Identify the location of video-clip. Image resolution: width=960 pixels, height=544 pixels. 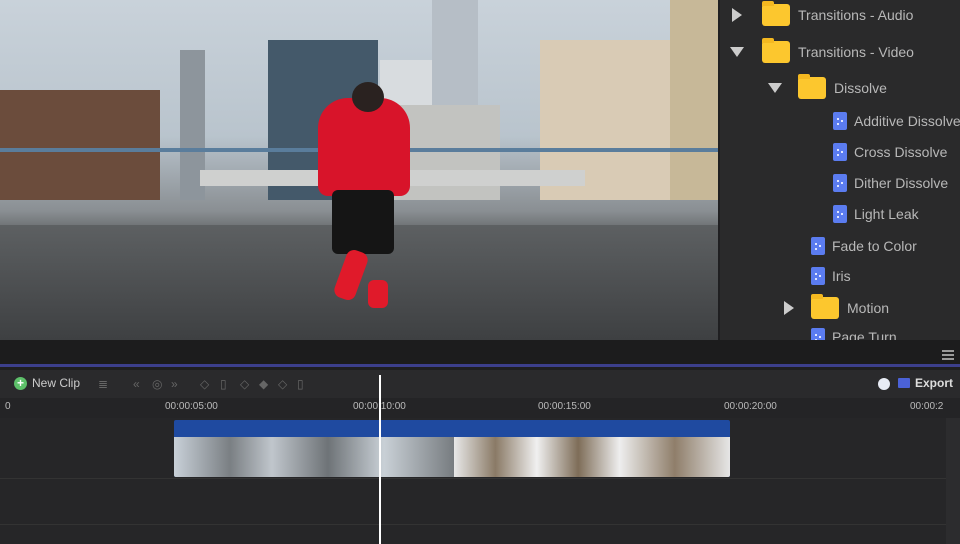
(452, 448).